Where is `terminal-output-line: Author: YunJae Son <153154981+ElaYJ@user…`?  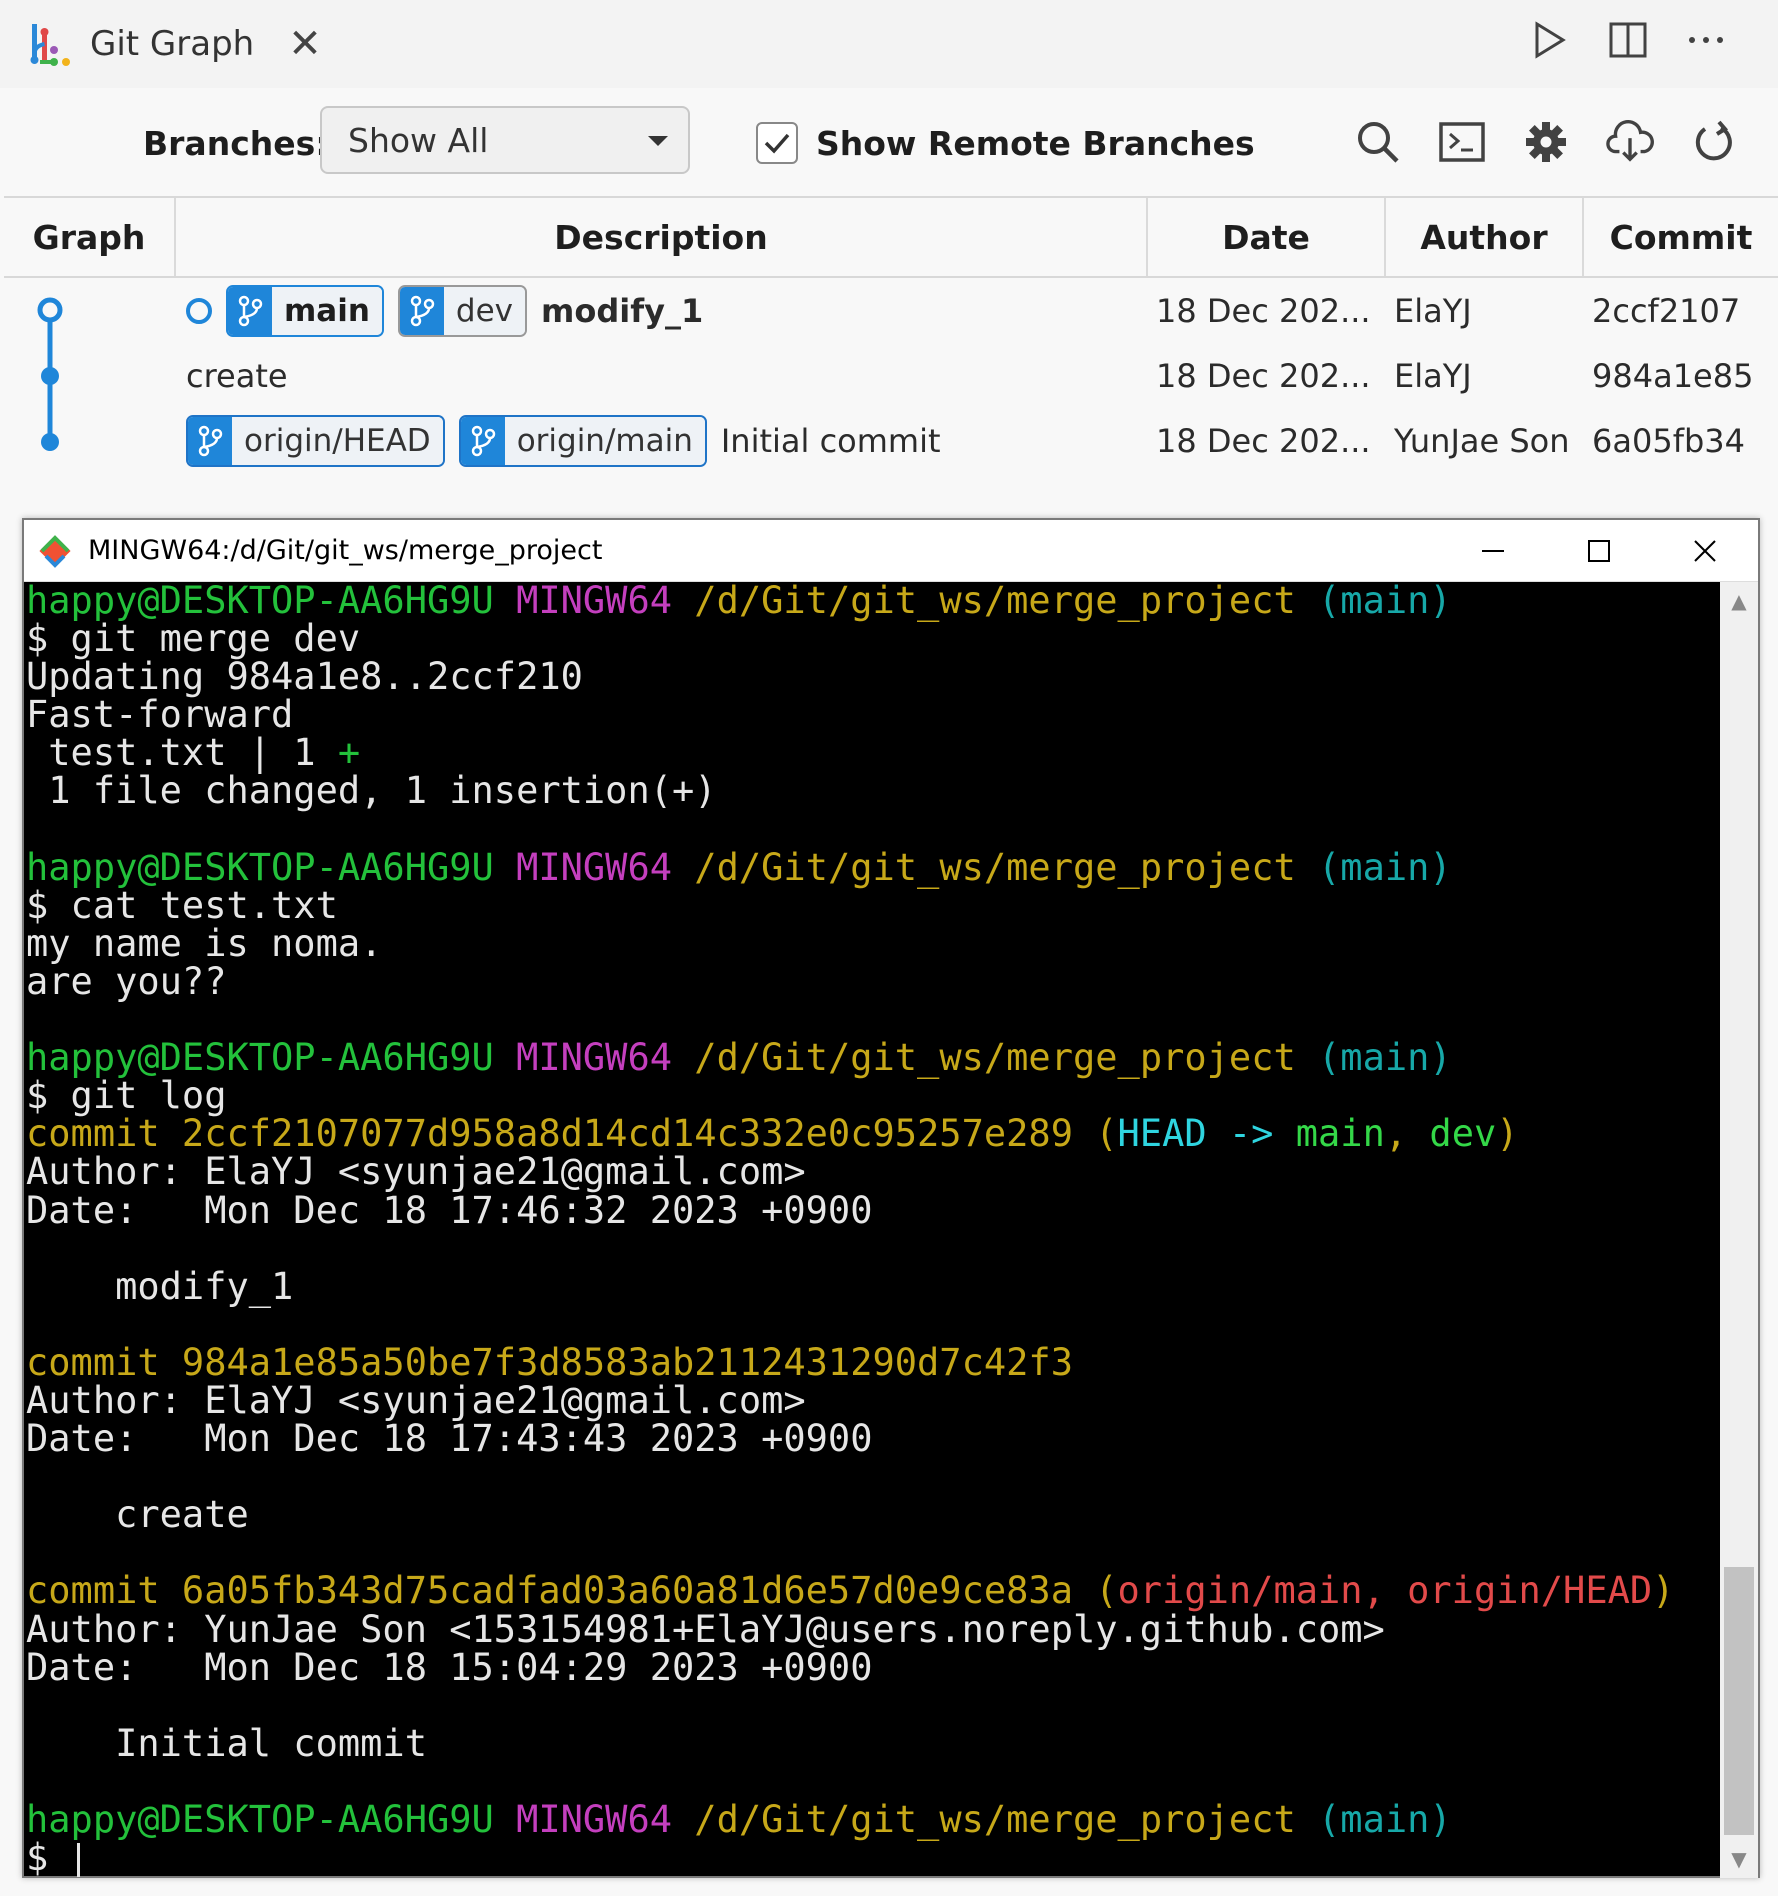 terminal-output-line: Author: YunJae Son <153154981+ElaYJ@user… is located at coordinates (705, 1629).